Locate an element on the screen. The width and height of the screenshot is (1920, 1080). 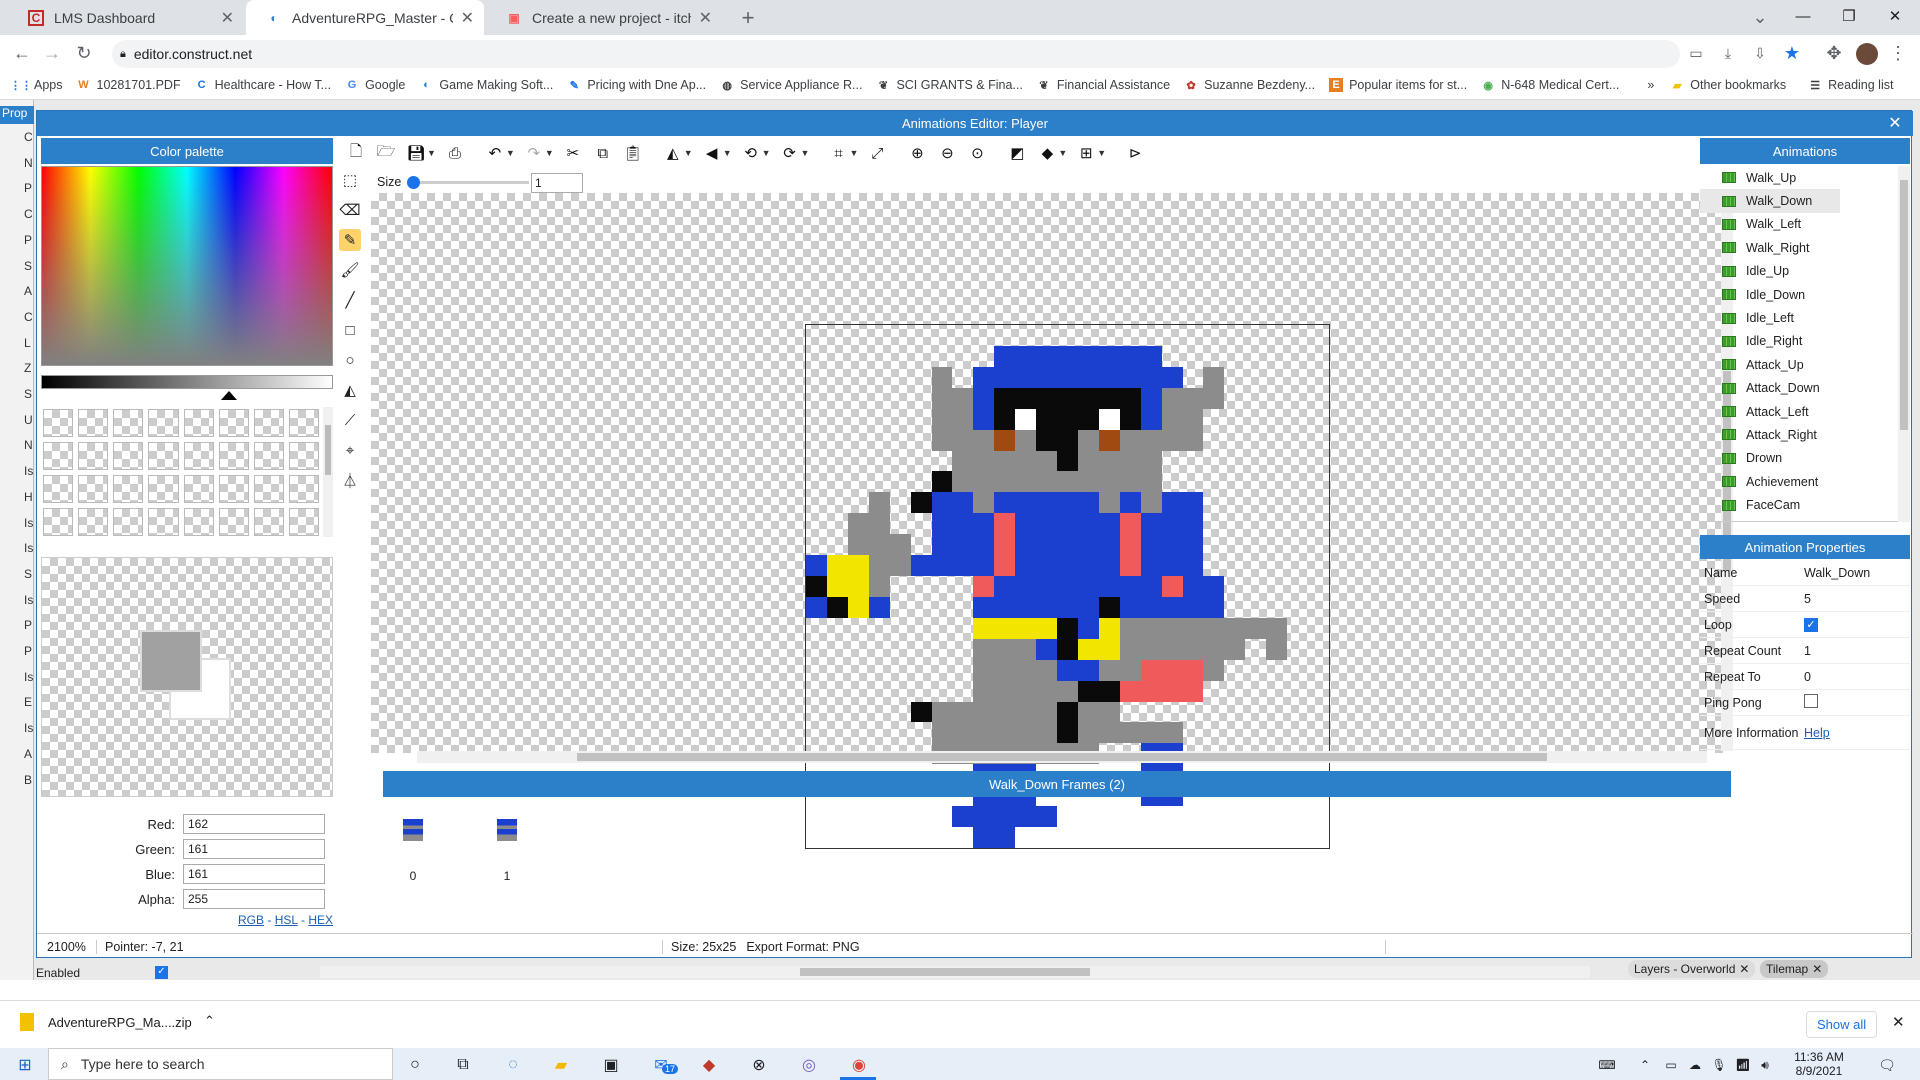
menu-dots-icon: ⋮ is located at coordinates (1898, 53).